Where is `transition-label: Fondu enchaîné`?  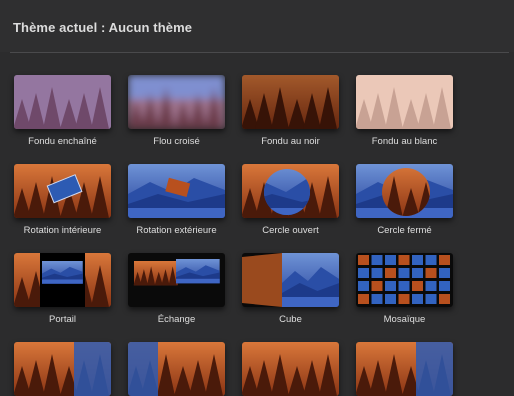 transition-label: Fondu enchaîné is located at coordinates (62, 141).